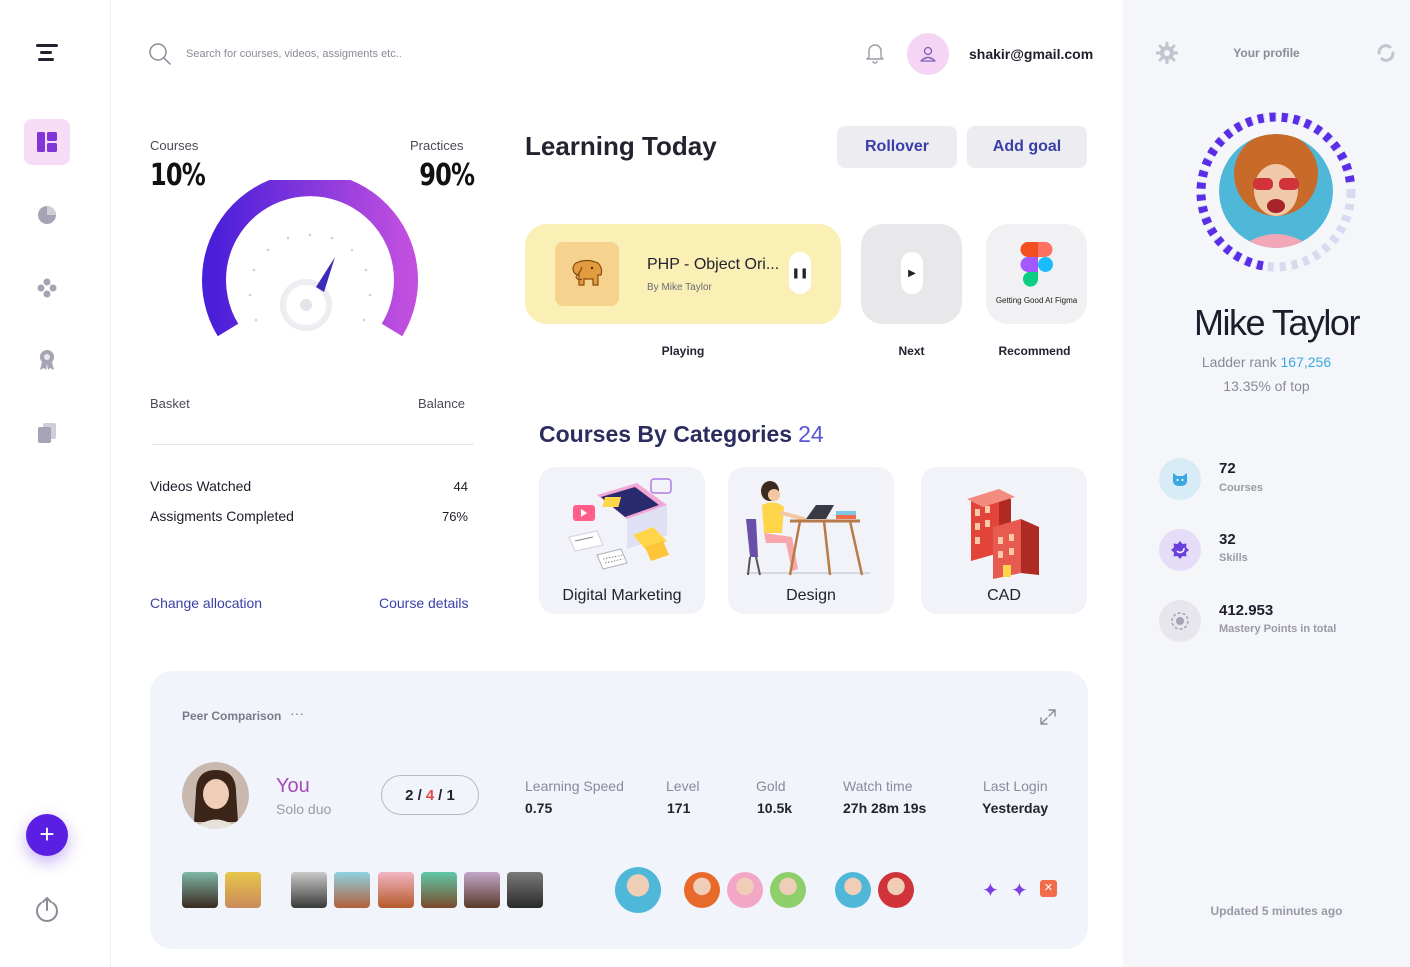  I want to click on courses-label: Courses, so click(174, 145).